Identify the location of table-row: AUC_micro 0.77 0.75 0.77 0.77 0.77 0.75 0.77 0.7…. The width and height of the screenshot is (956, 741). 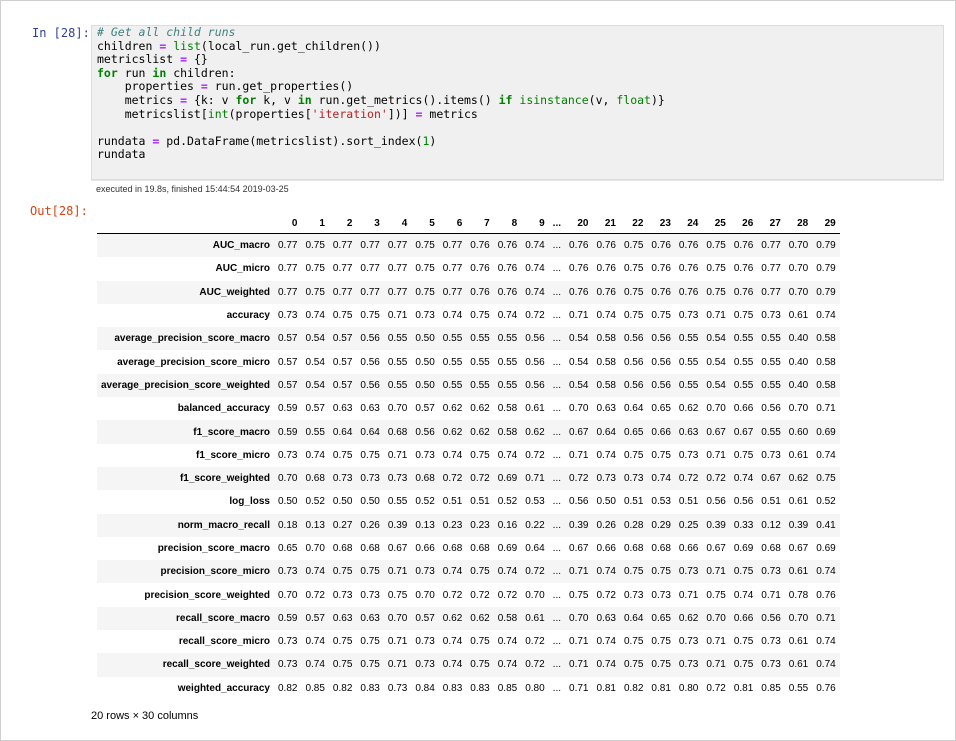
(468, 268).